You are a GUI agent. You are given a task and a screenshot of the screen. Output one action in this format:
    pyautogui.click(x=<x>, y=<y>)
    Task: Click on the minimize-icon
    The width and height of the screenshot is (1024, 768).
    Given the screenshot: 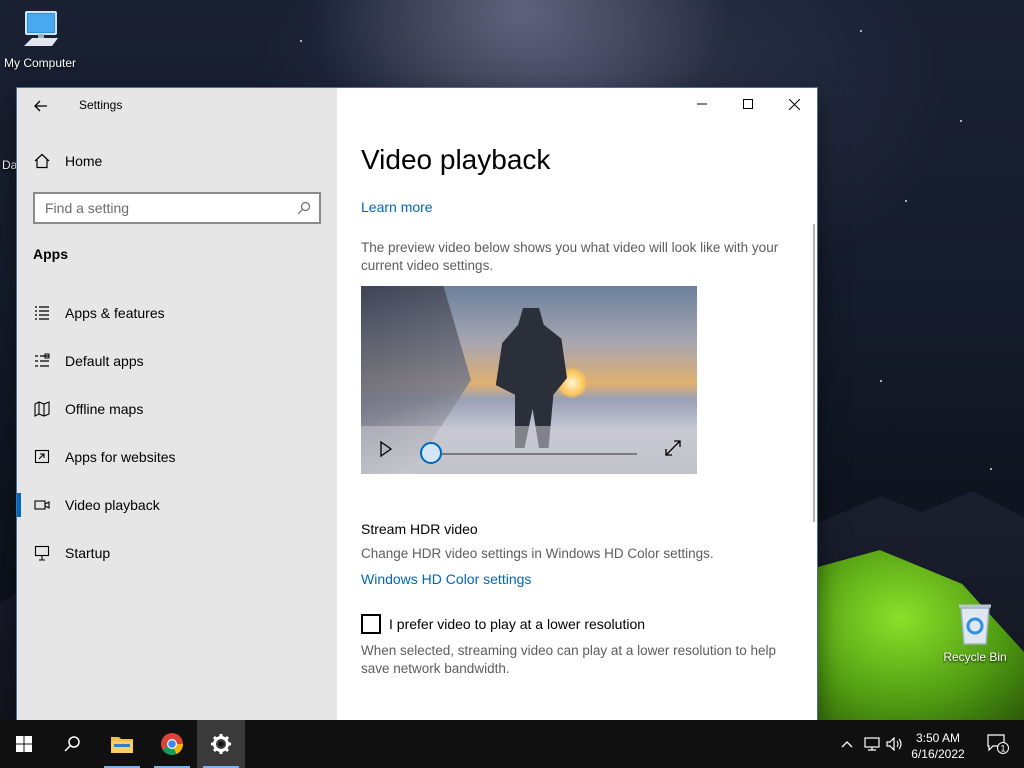 What is the action you would take?
    pyautogui.click(x=702, y=104)
    